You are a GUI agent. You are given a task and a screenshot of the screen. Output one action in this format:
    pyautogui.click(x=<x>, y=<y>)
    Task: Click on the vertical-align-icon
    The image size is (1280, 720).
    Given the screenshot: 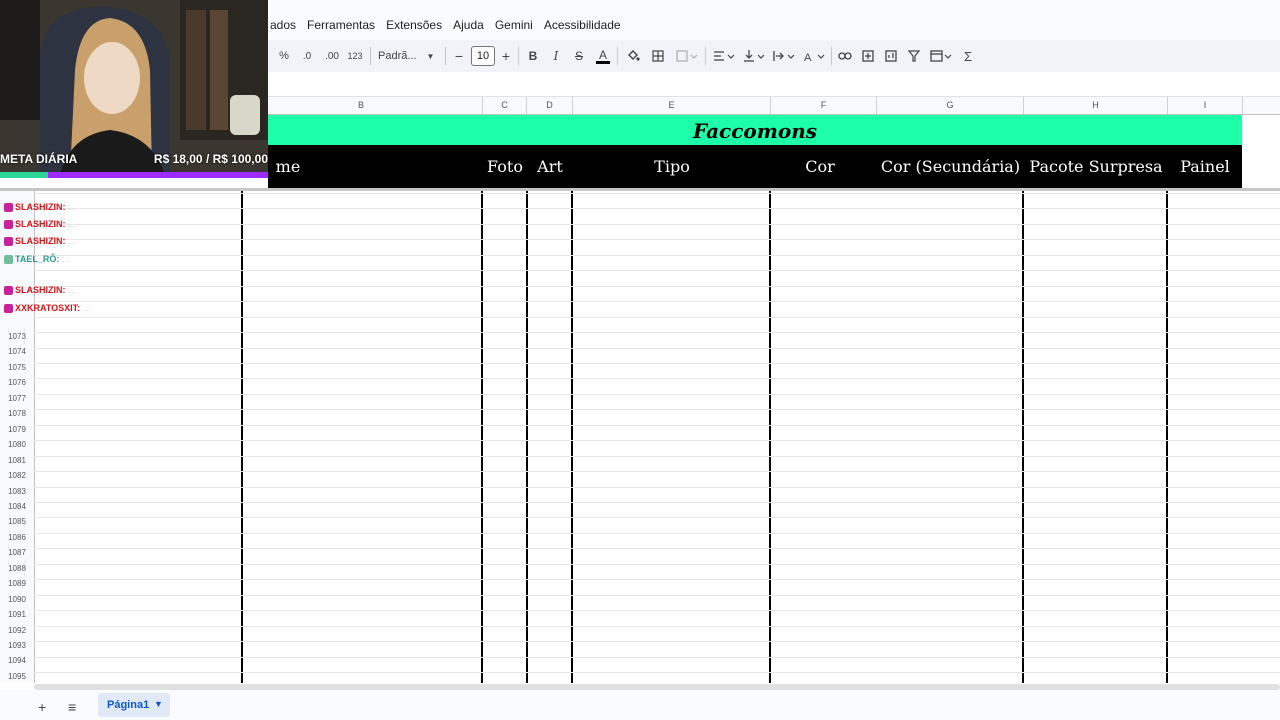 What is the action you would take?
    pyautogui.click(x=754, y=56)
    